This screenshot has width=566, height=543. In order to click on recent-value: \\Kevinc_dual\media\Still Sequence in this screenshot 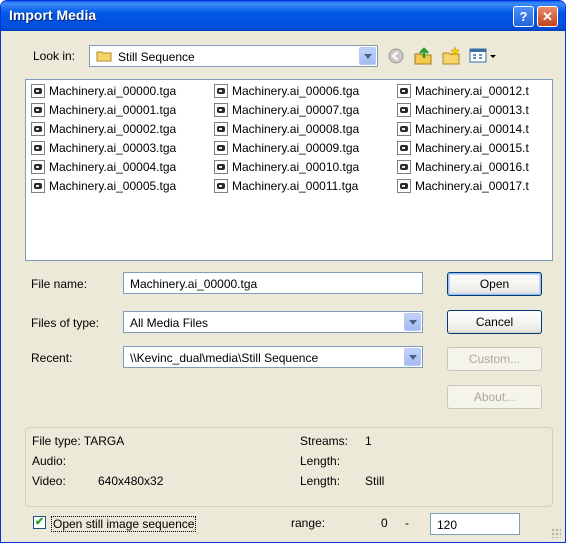, I will do `click(224, 358)`.